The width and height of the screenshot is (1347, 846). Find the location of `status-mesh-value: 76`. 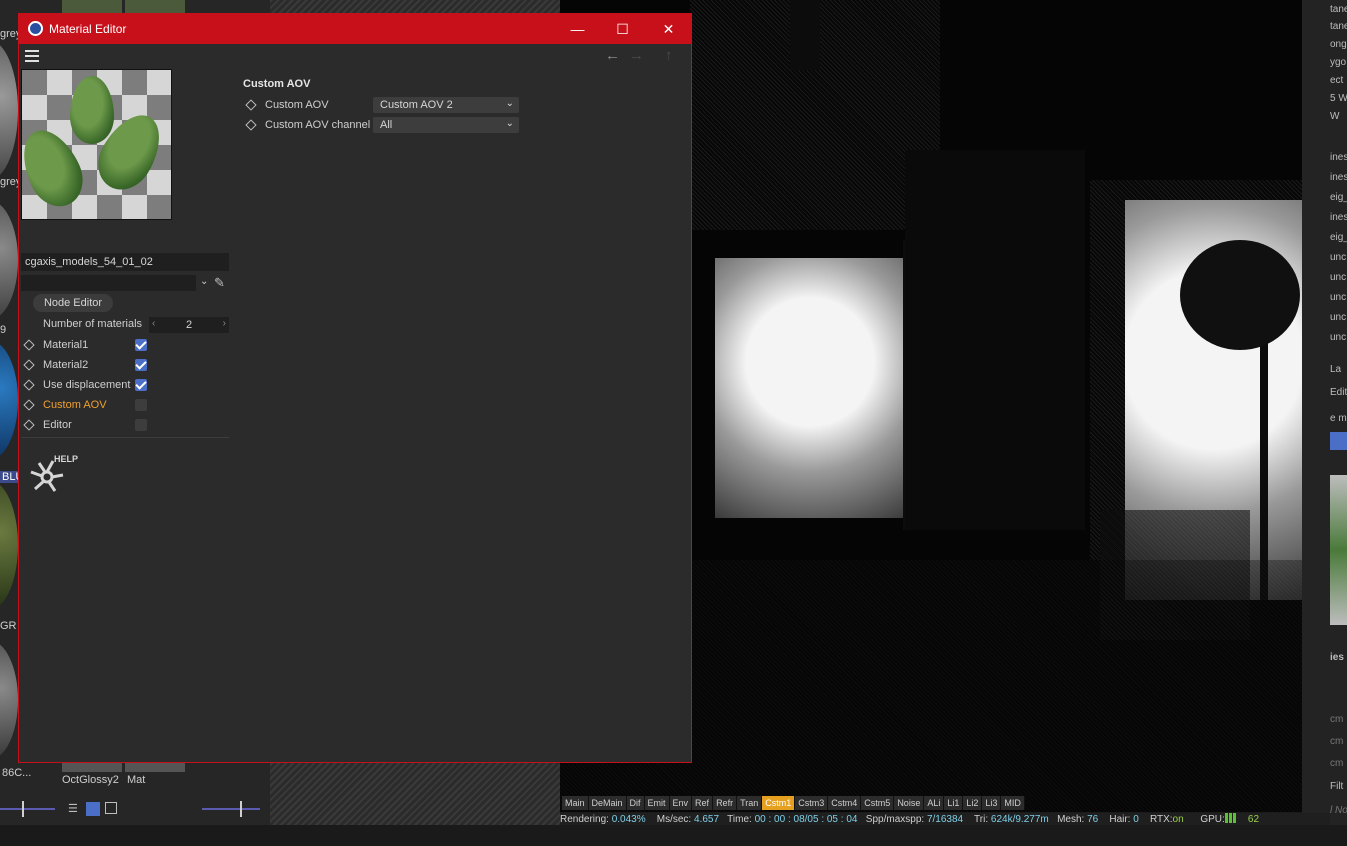

status-mesh-value: 76 is located at coordinates (1093, 819).